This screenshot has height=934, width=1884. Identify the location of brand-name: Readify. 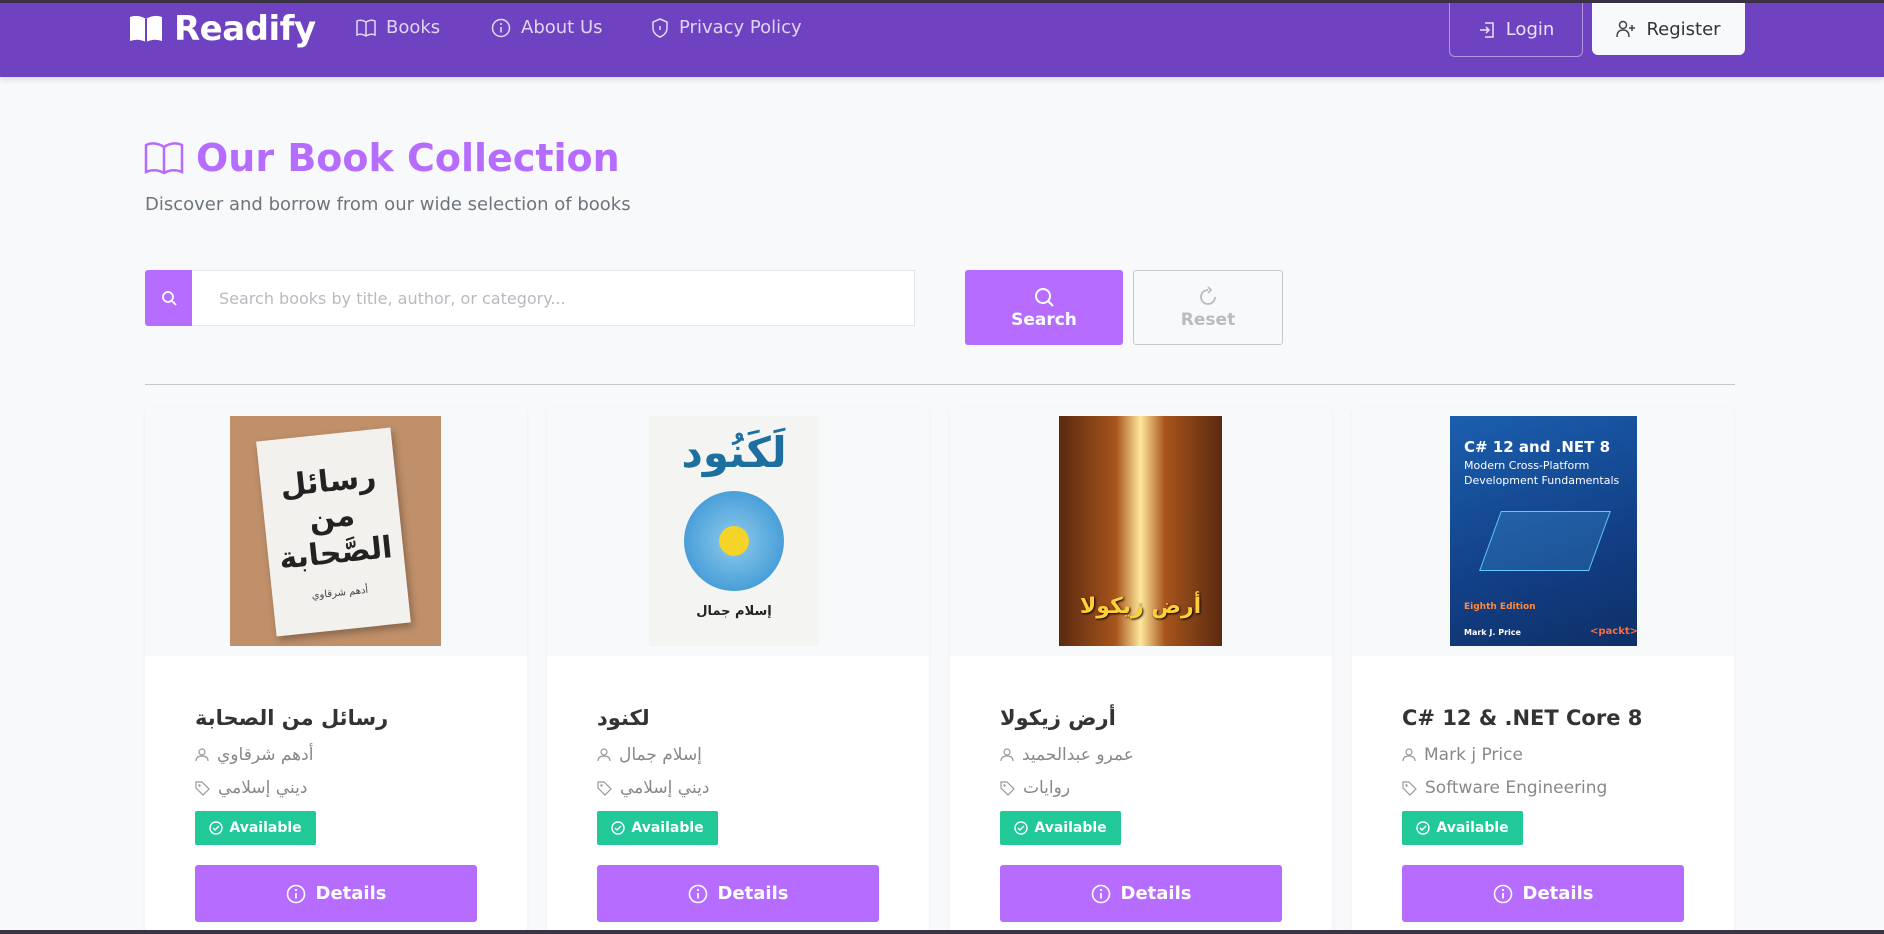
(245, 29).